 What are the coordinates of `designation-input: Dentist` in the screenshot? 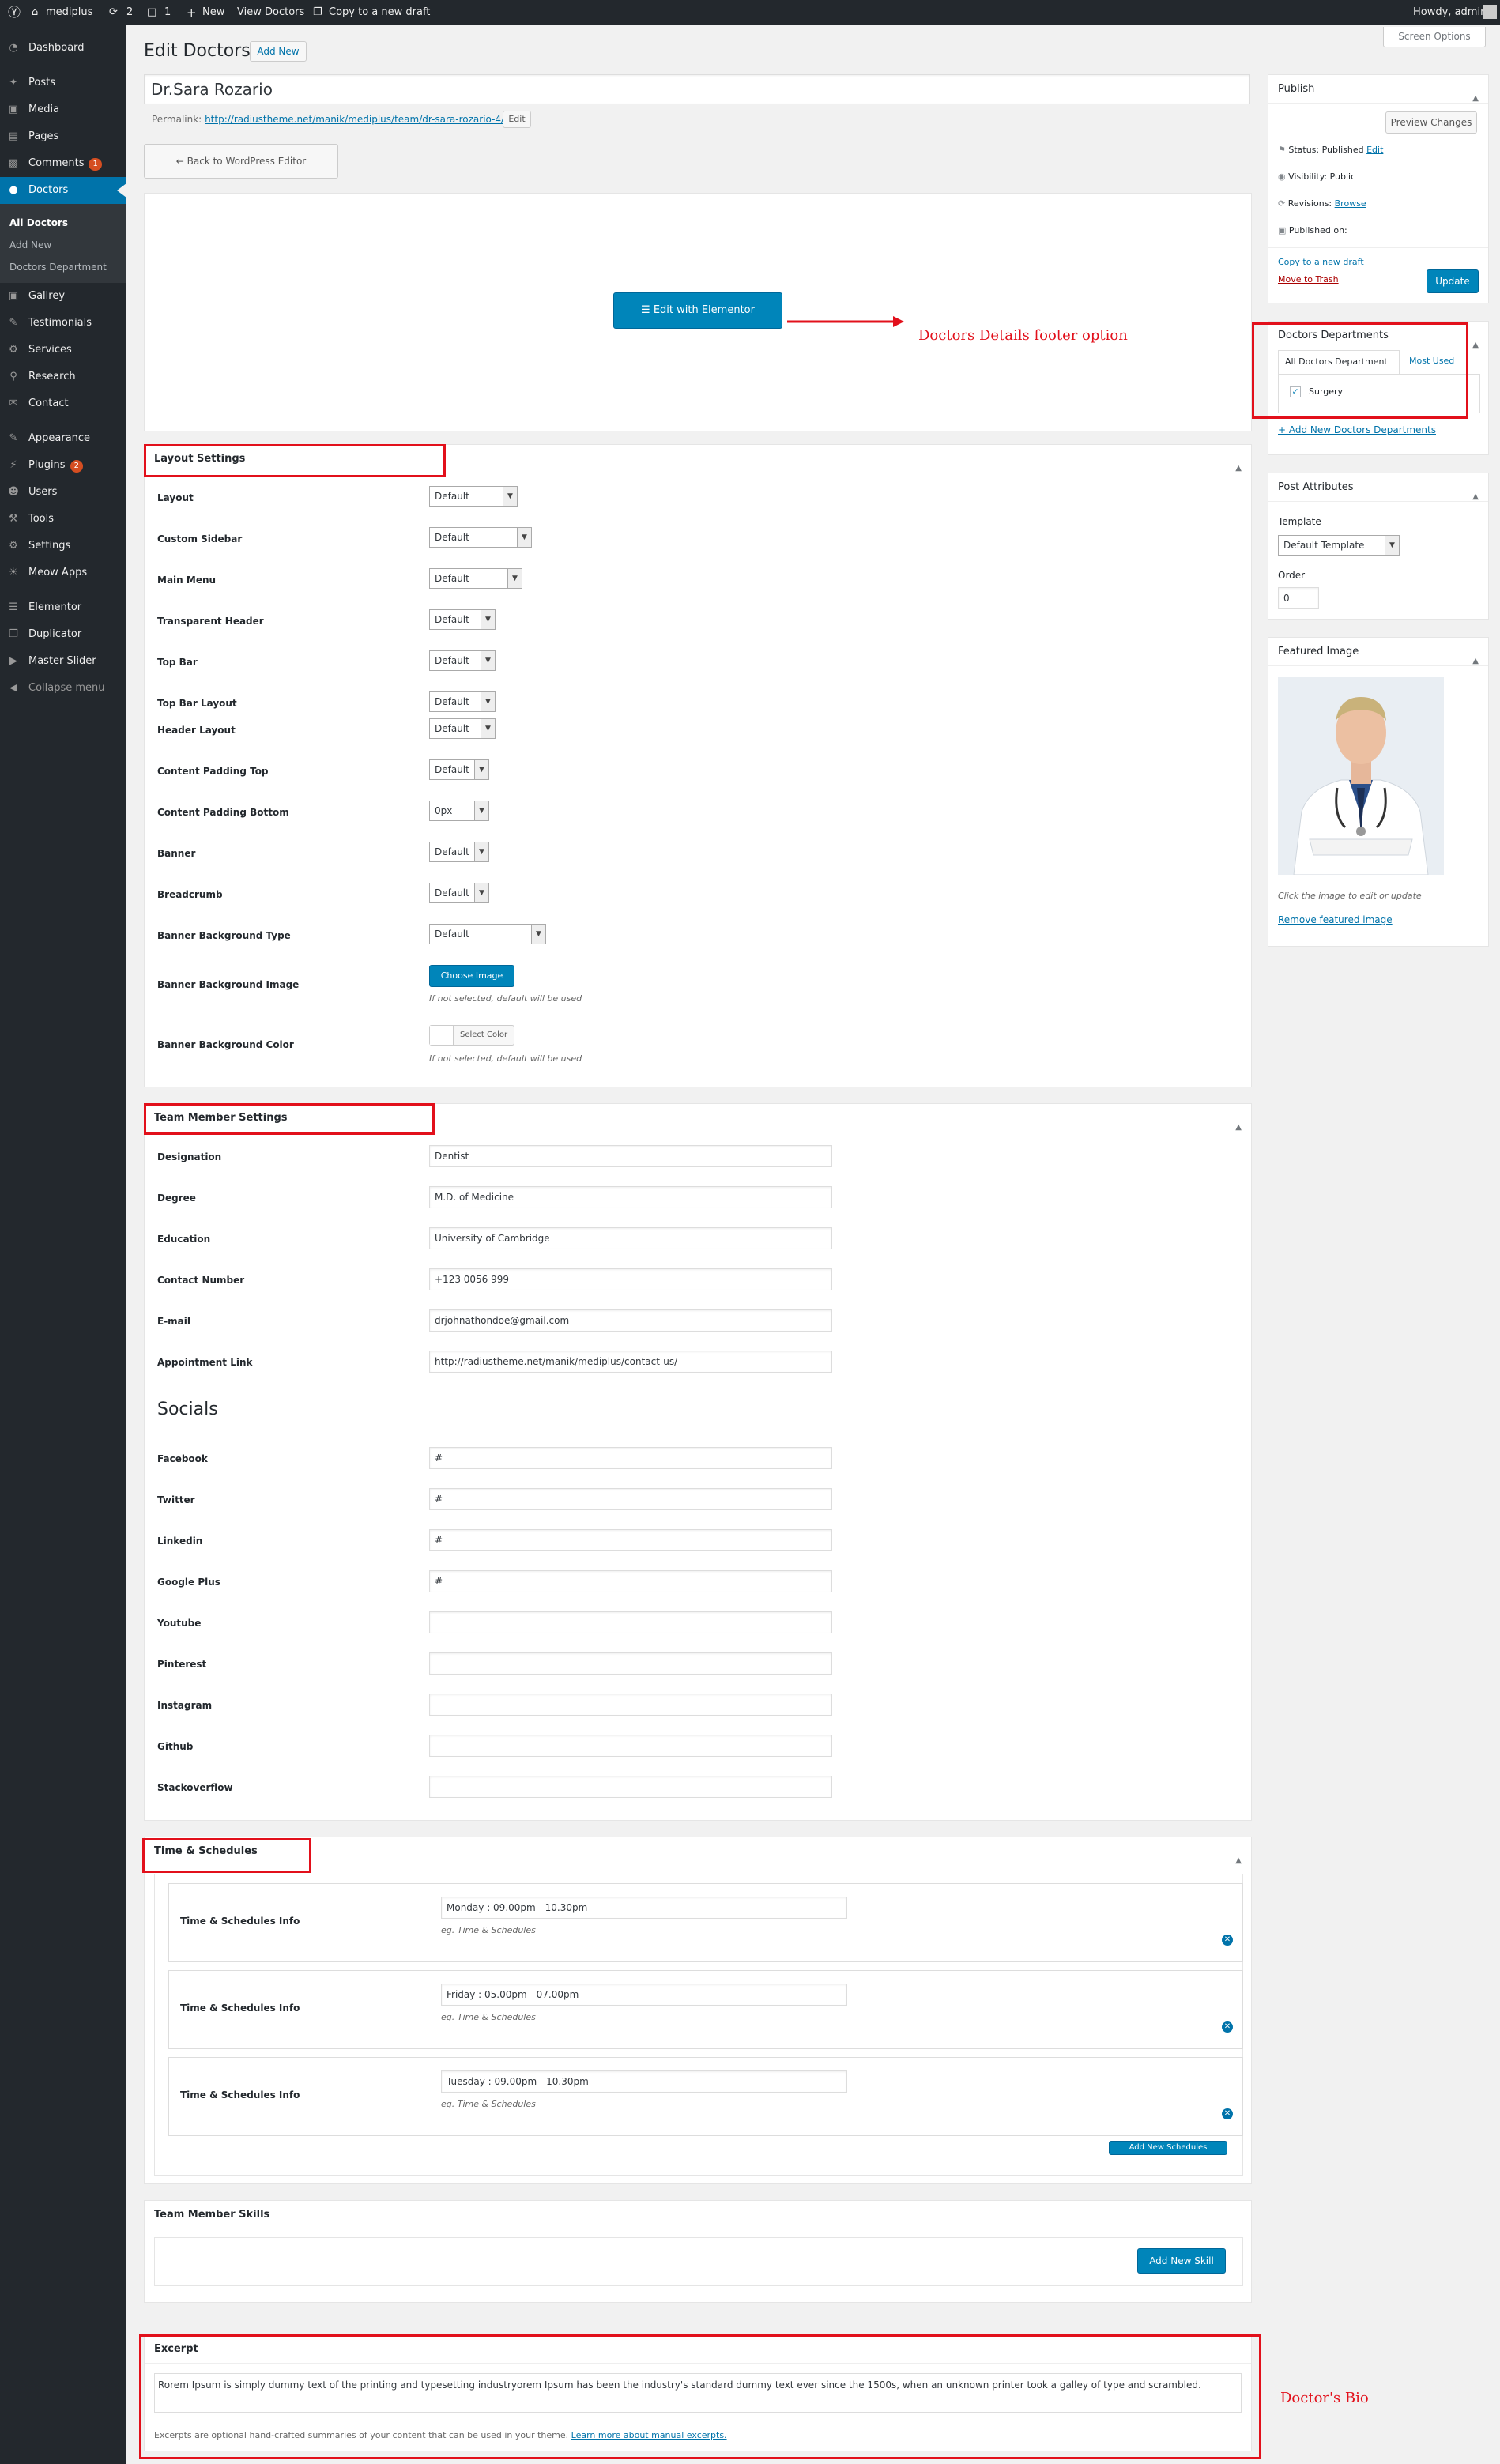 It's located at (630, 1156).